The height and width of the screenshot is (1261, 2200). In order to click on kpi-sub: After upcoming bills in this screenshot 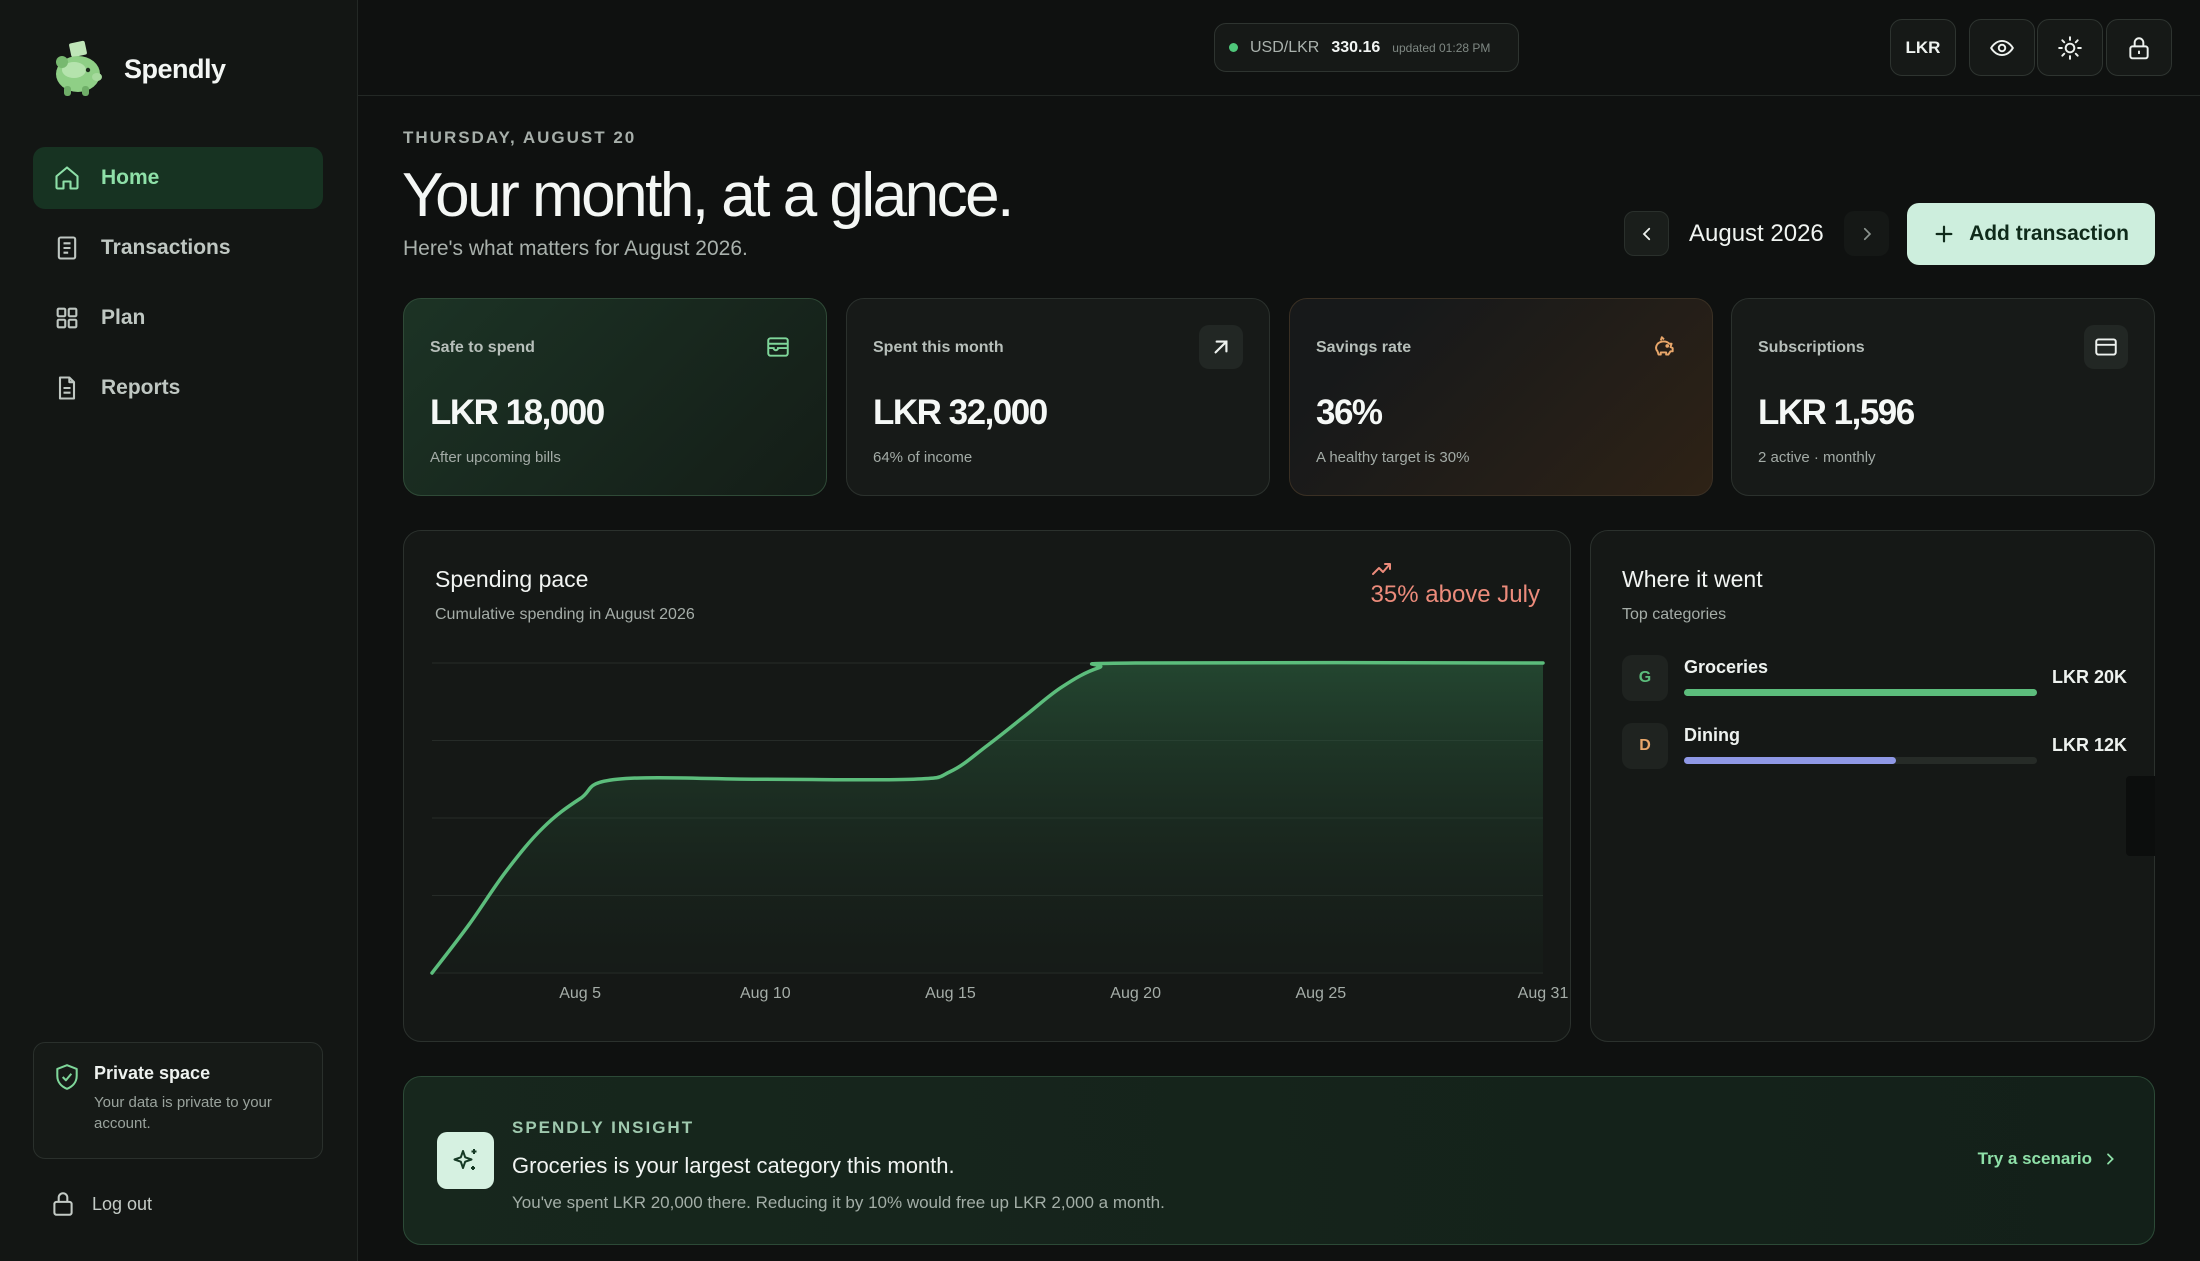, I will do `click(495, 457)`.